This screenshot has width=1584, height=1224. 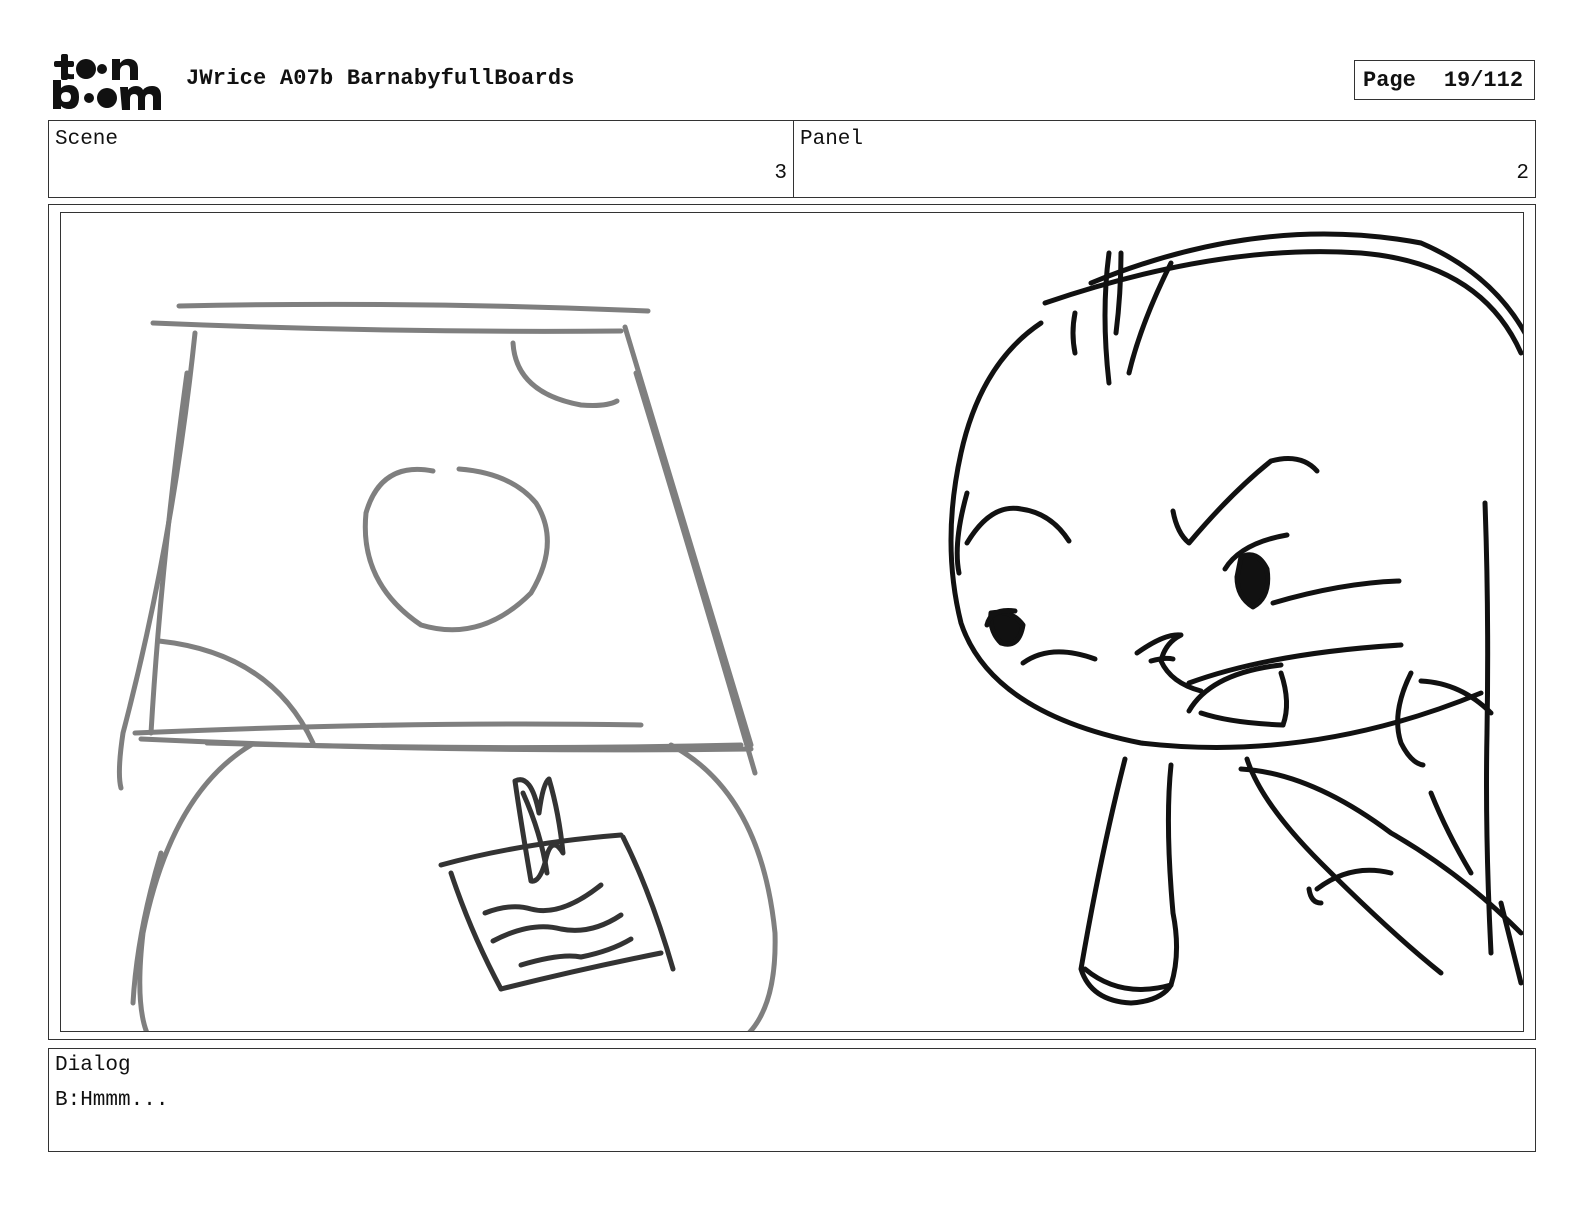 What do you see at coordinates (380, 78) in the screenshot?
I see `project-title: JWrice A07b BarnabyfullBoards` at bounding box center [380, 78].